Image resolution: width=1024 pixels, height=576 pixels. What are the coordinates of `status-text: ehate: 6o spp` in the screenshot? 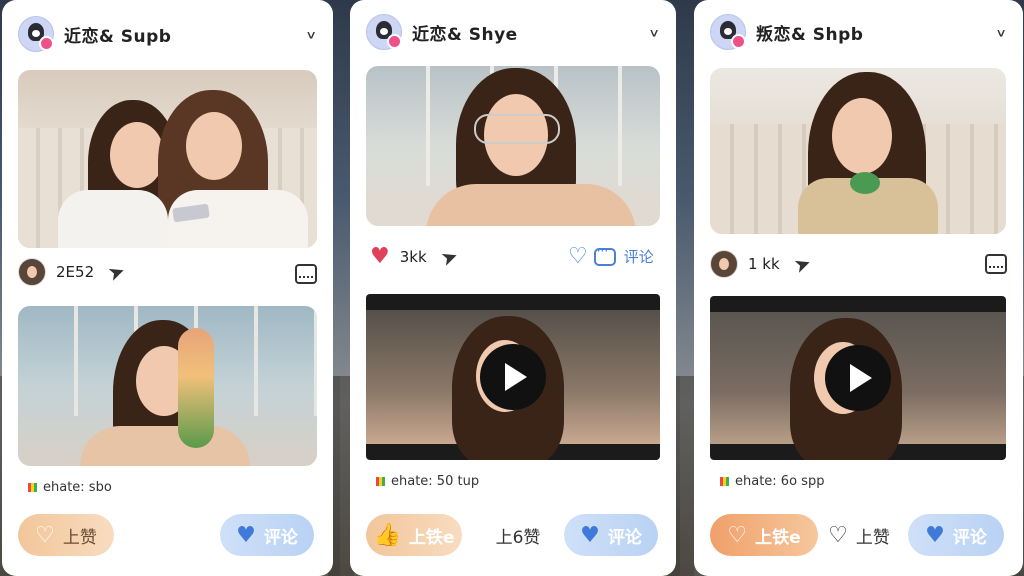 It's located at (780, 481).